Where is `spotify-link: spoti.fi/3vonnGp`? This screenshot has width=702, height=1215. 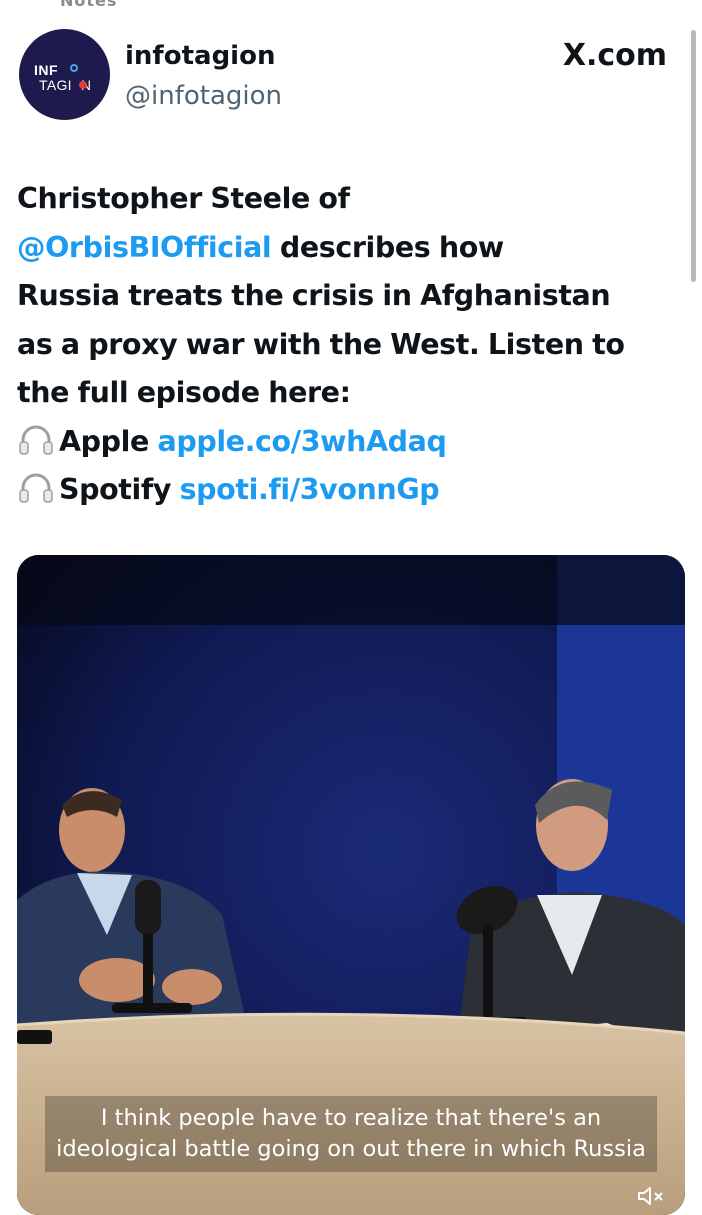
spotify-link: spoti.fi/3vonnGp is located at coordinates (310, 489).